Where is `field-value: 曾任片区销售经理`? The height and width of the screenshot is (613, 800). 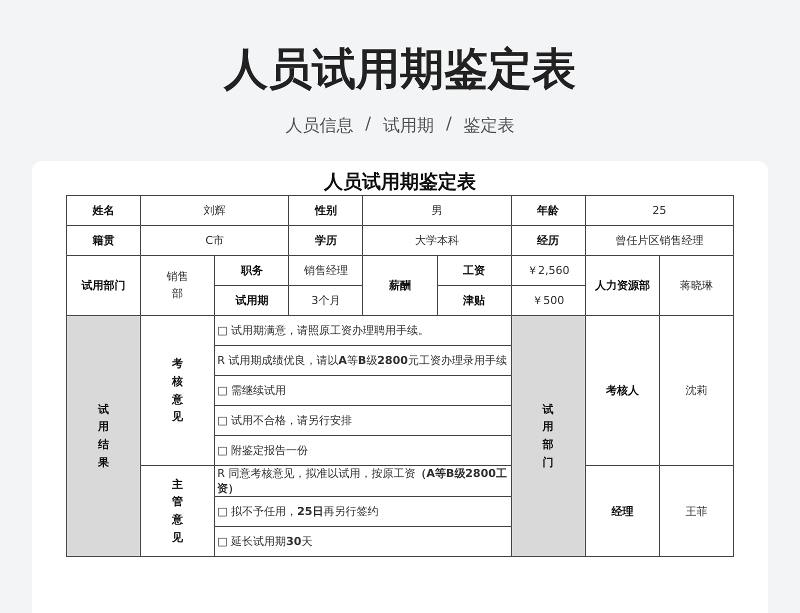 field-value: 曾任片区销售经理 is located at coordinates (659, 241).